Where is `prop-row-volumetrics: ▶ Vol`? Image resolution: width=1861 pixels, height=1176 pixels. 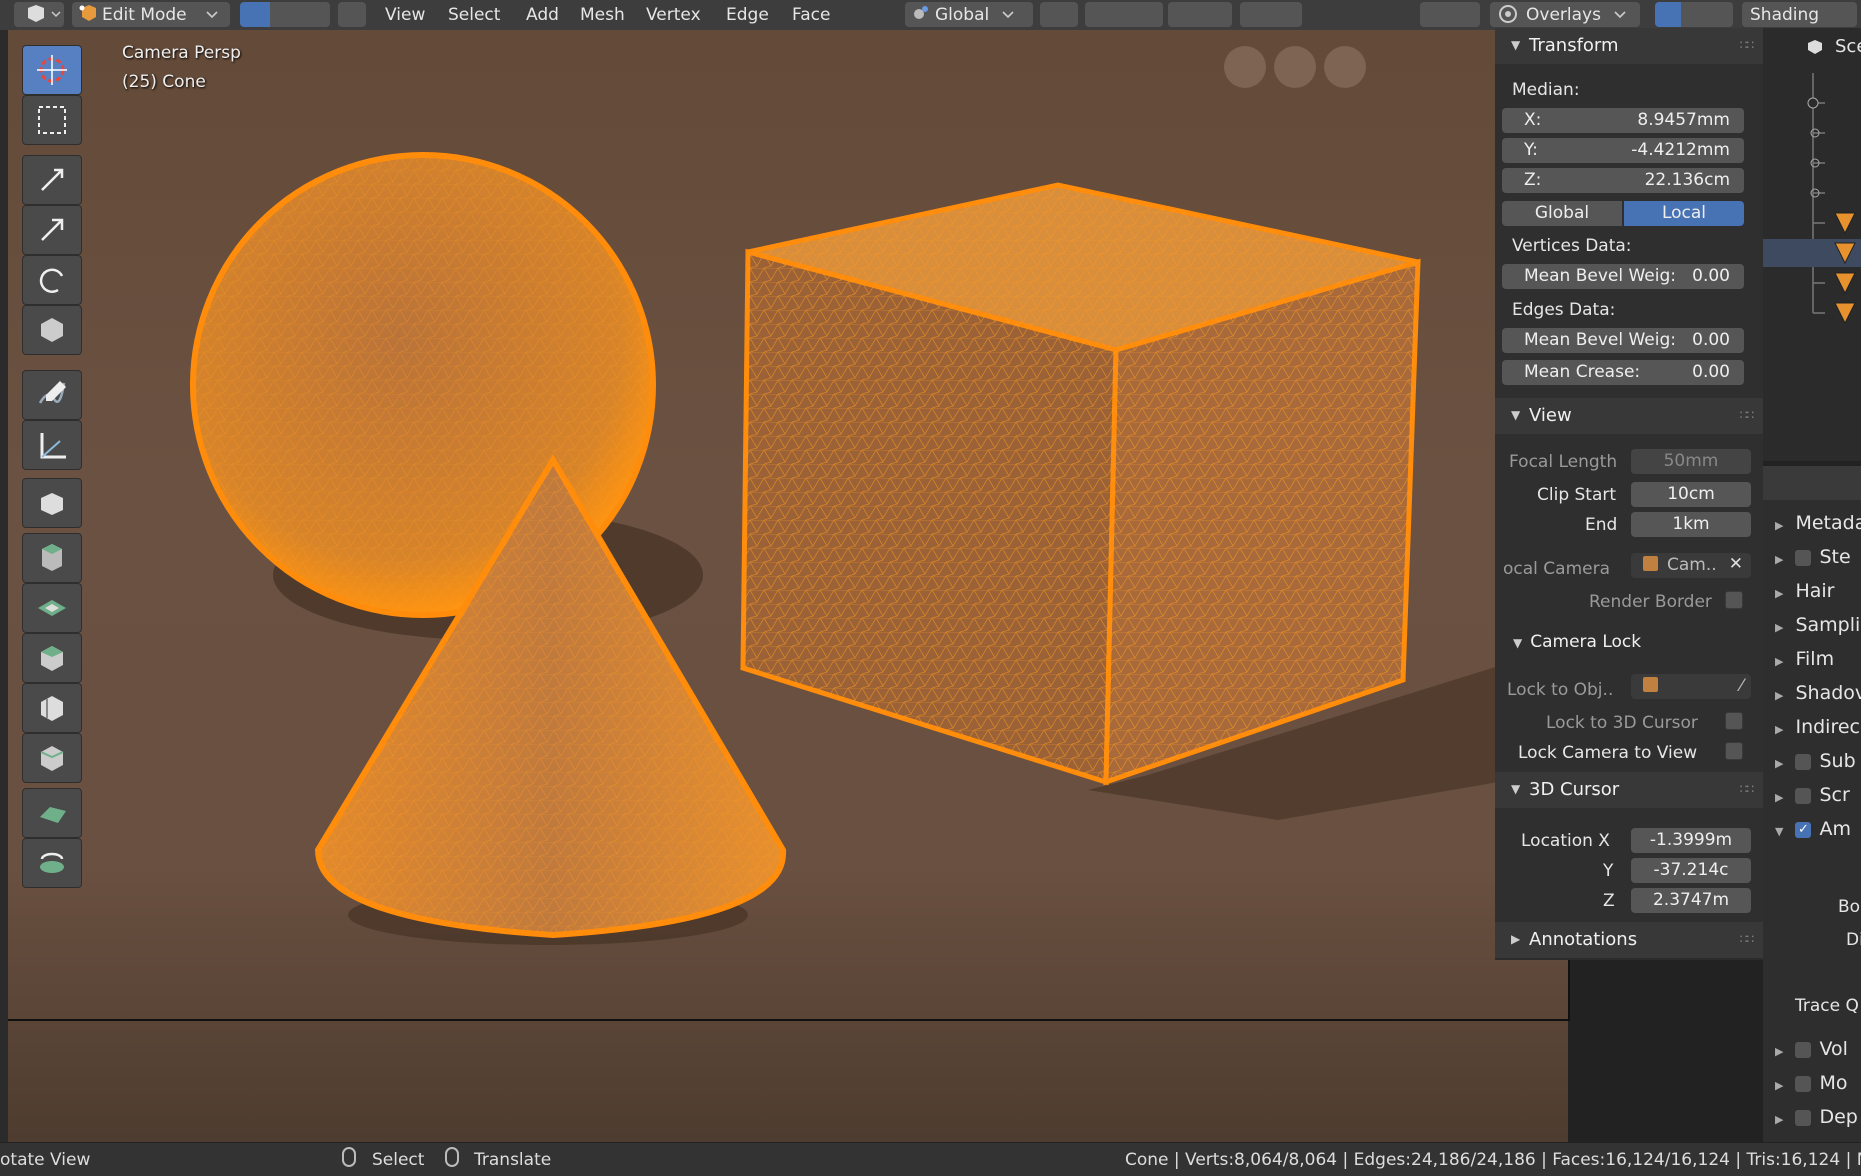
prop-row-volumetrics: ▶ Vol is located at coordinates (1811, 1049).